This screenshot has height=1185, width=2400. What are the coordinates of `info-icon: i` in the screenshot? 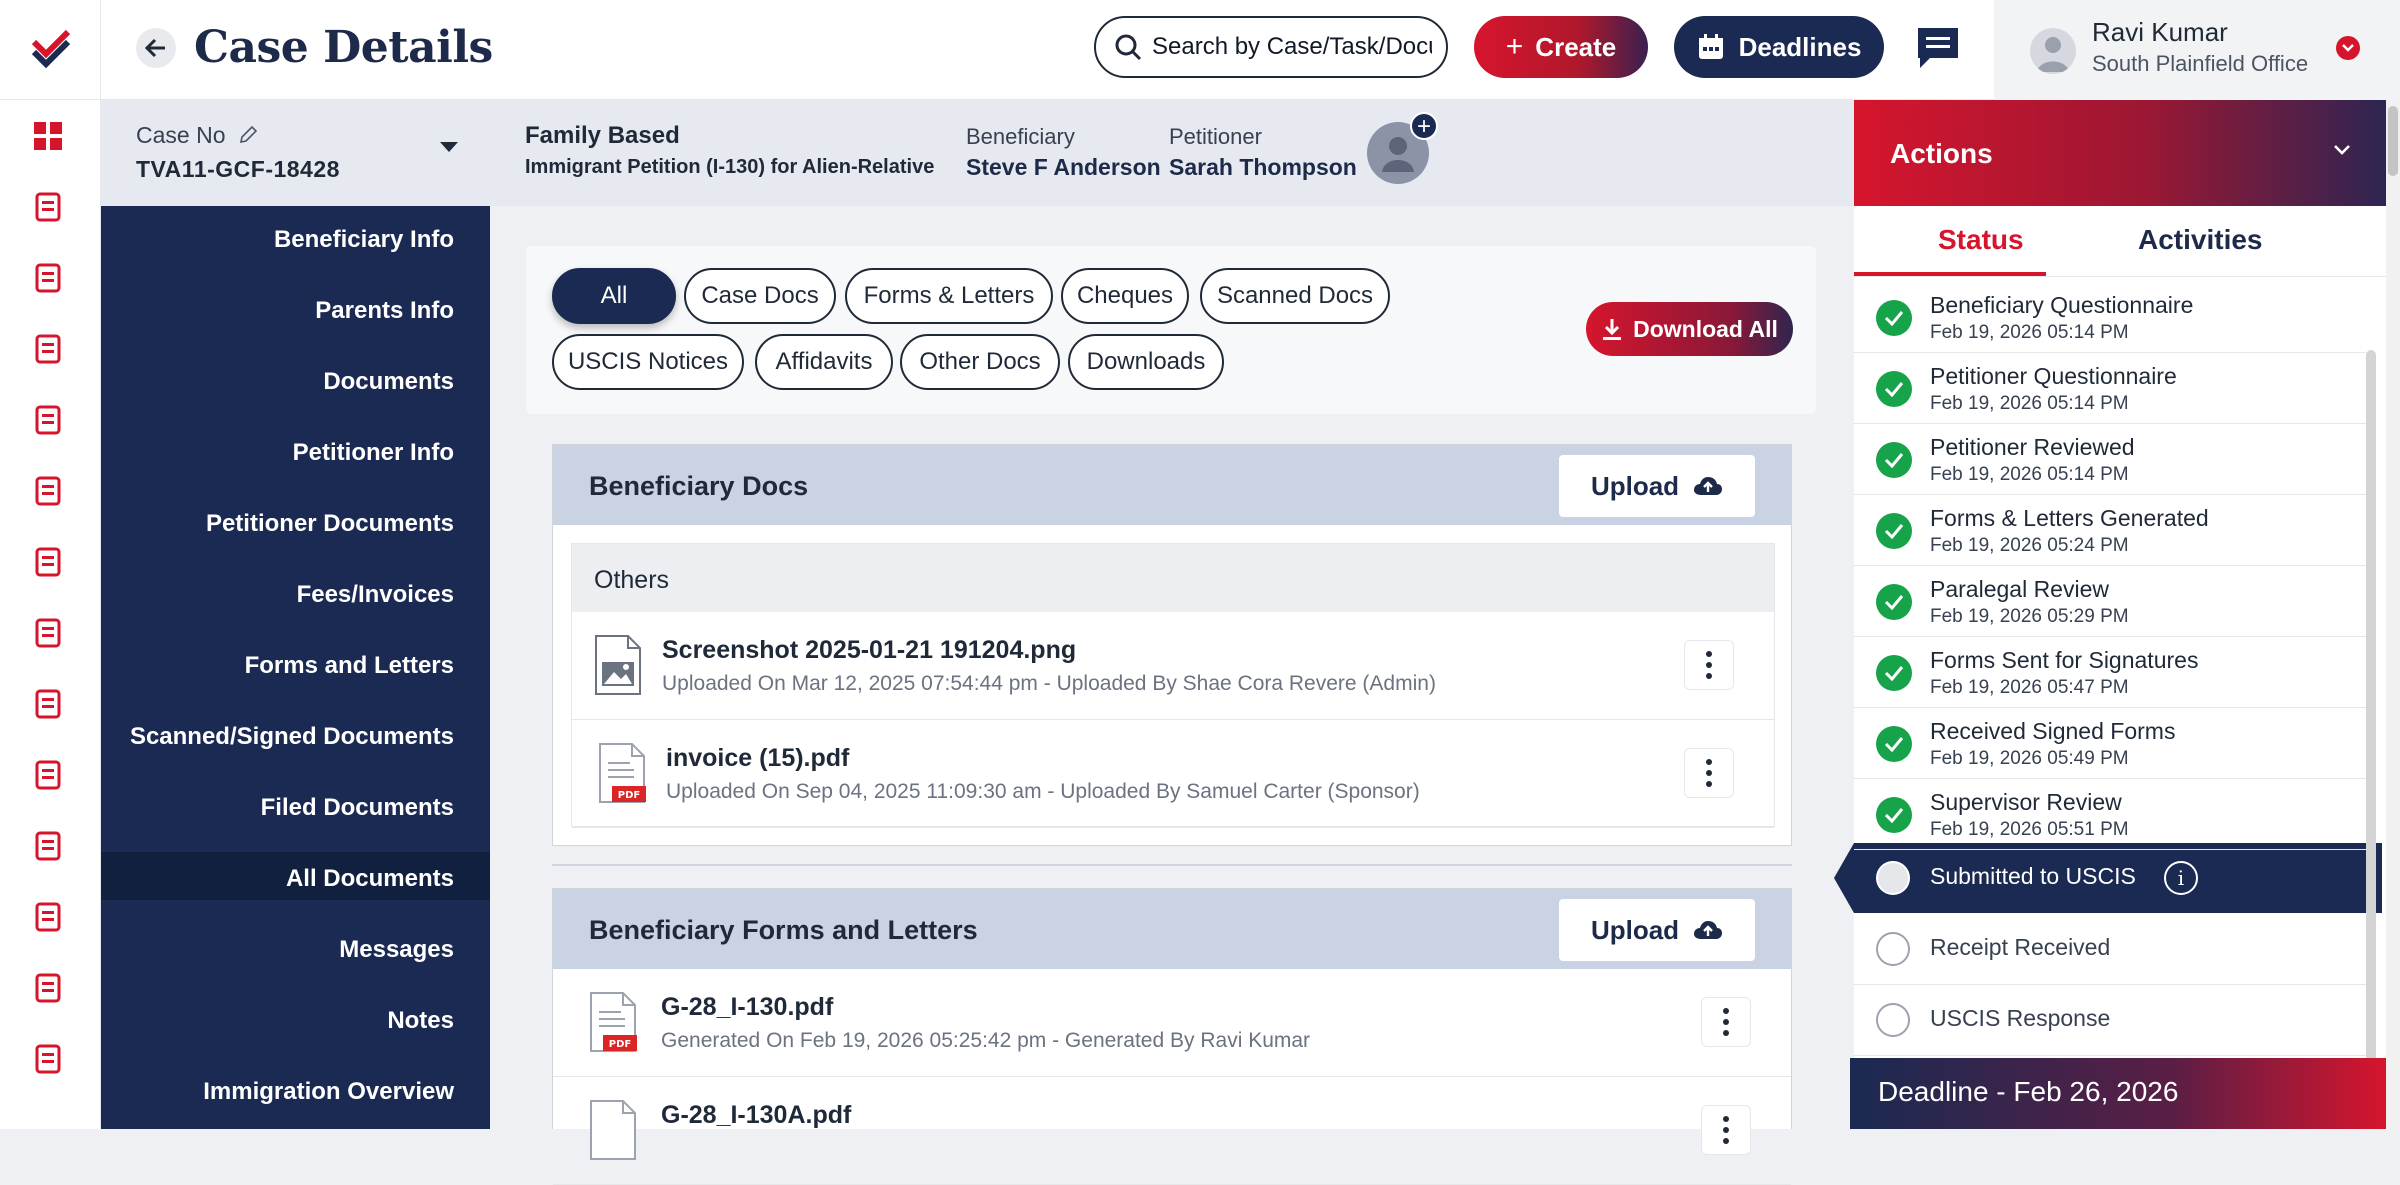 It's located at (2181, 878).